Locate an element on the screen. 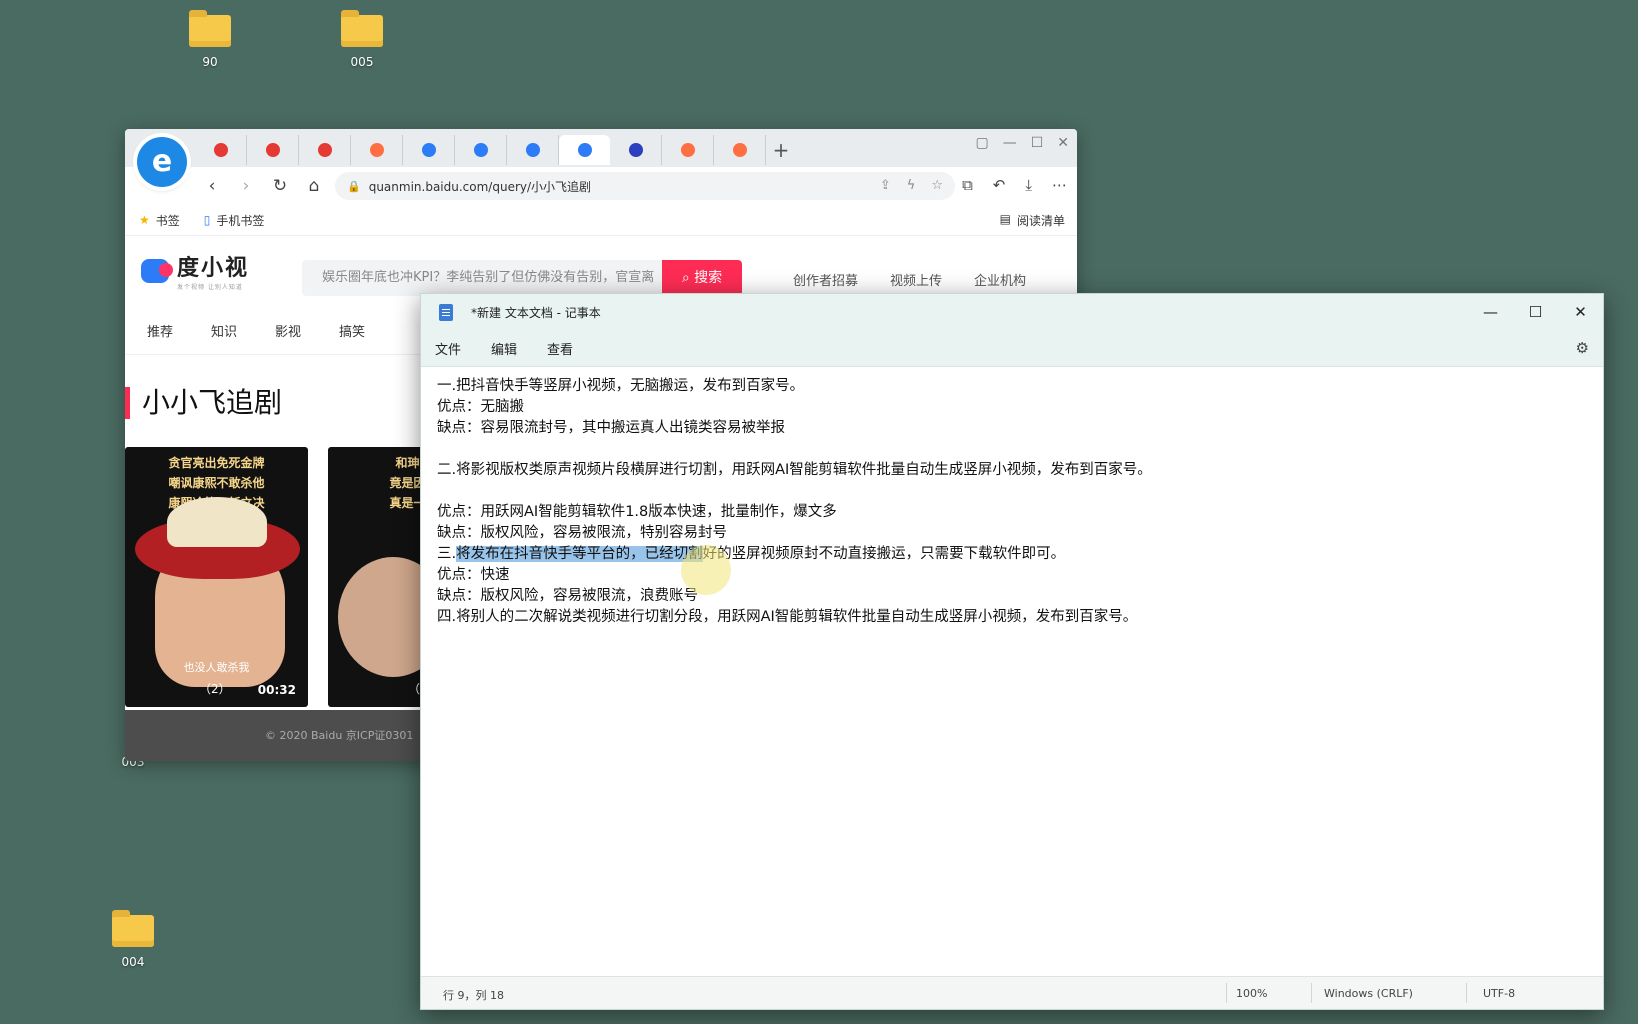 The width and height of the screenshot is (1638, 1024). menu-file: 文件 is located at coordinates (456, 348).